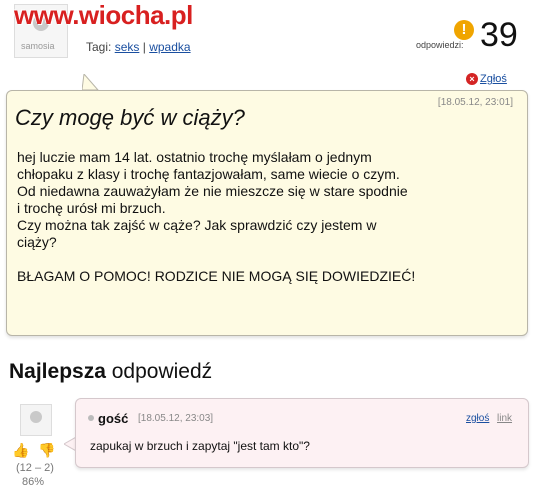  Describe the element at coordinates (475, 102) in the screenshot. I see `question-date: [18.05.12, 23:01]` at that location.